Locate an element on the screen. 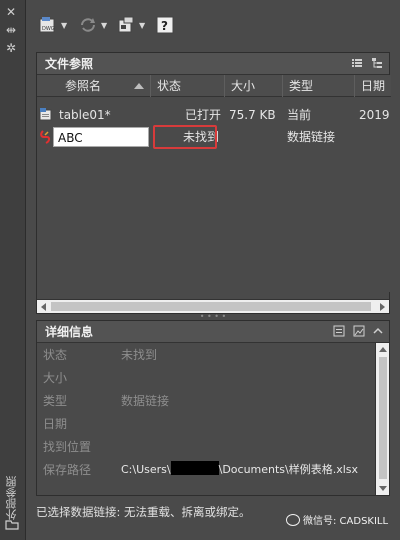 This screenshot has width=400, height=540. change-path-icon is located at coordinates (126, 24).